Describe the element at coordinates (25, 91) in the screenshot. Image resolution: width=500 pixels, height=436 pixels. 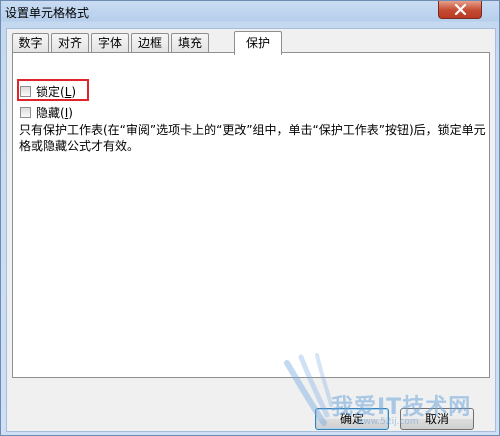
I see `locked-checkbox` at that location.